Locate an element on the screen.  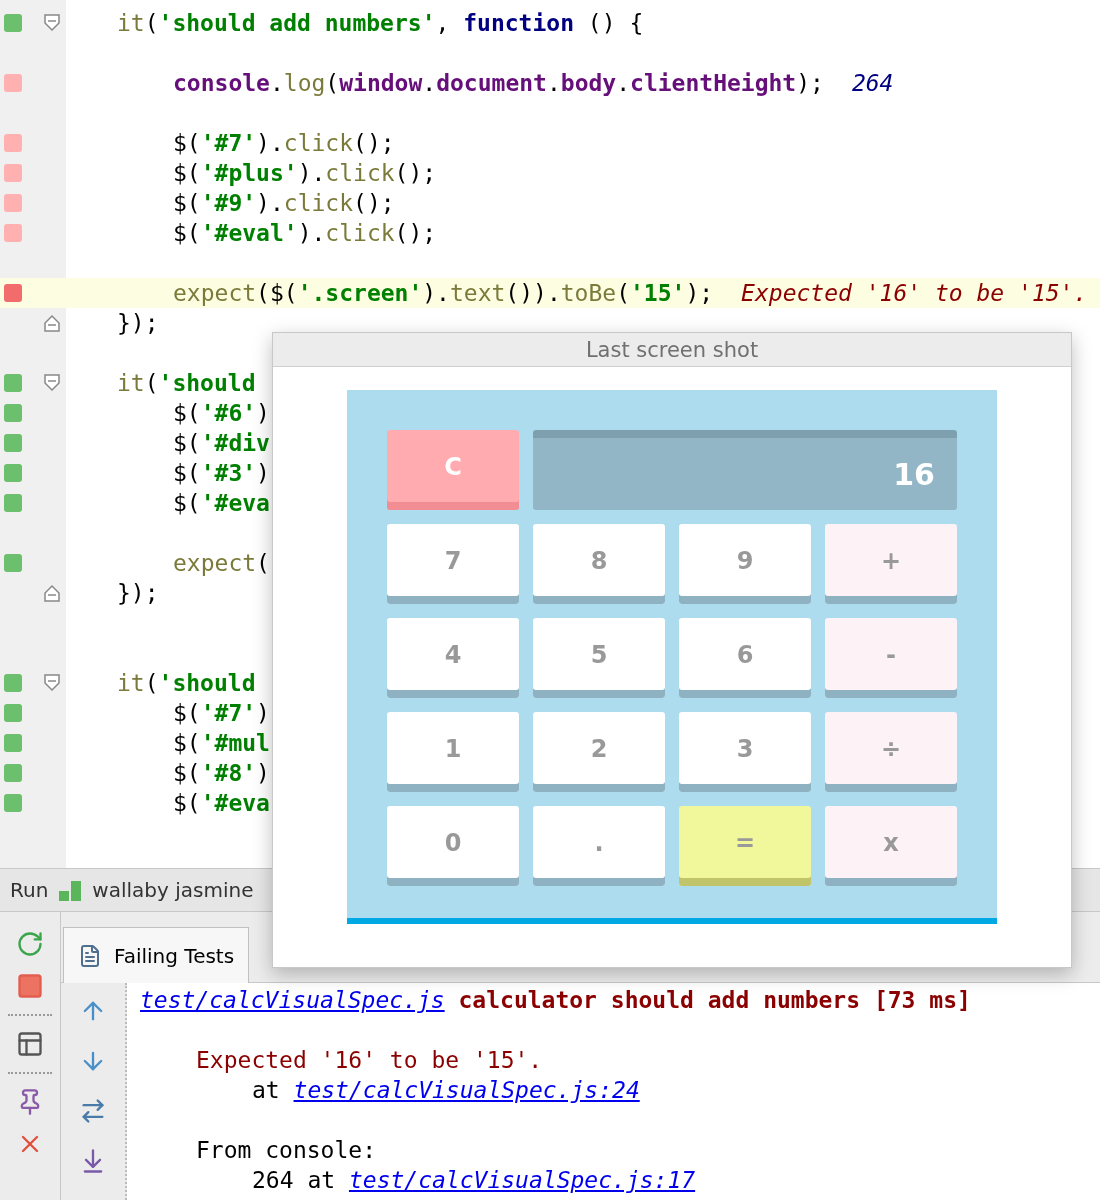
rerun-icon is located at coordinates (30, 944).